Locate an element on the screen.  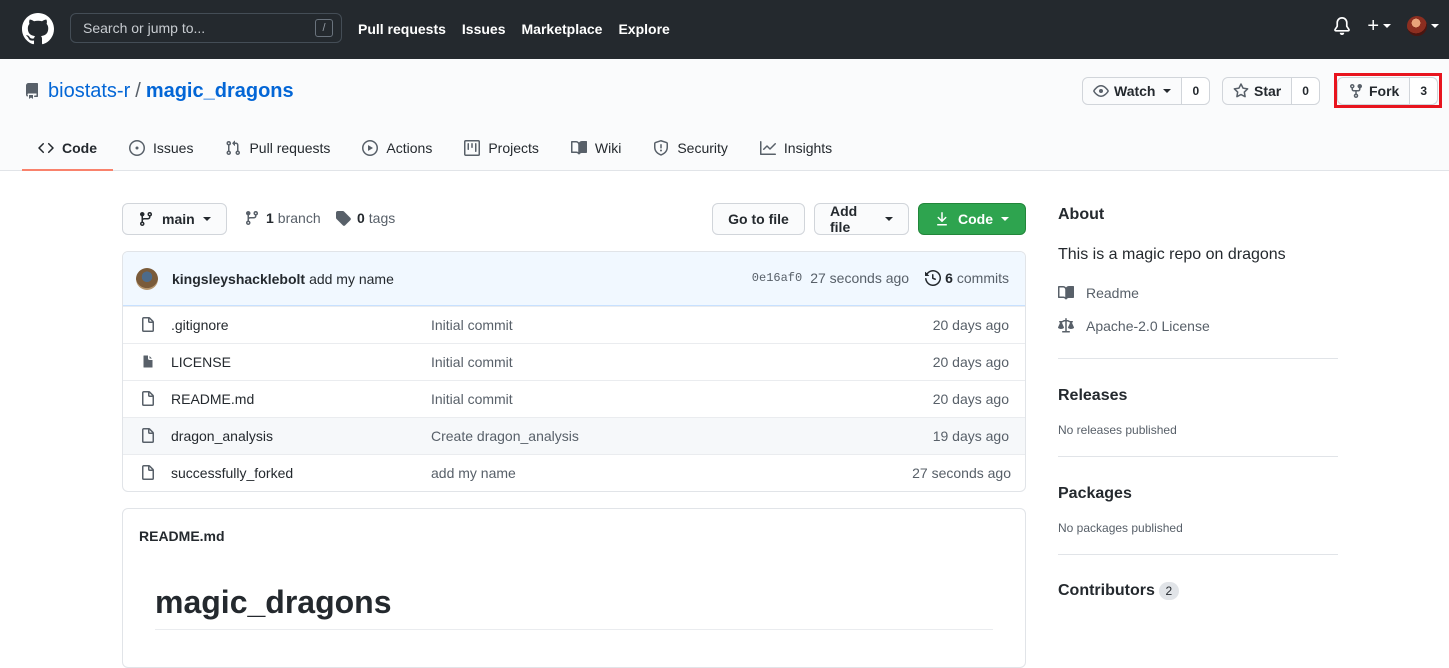
watch-button: Watch is located at coordinates (1133, 91).